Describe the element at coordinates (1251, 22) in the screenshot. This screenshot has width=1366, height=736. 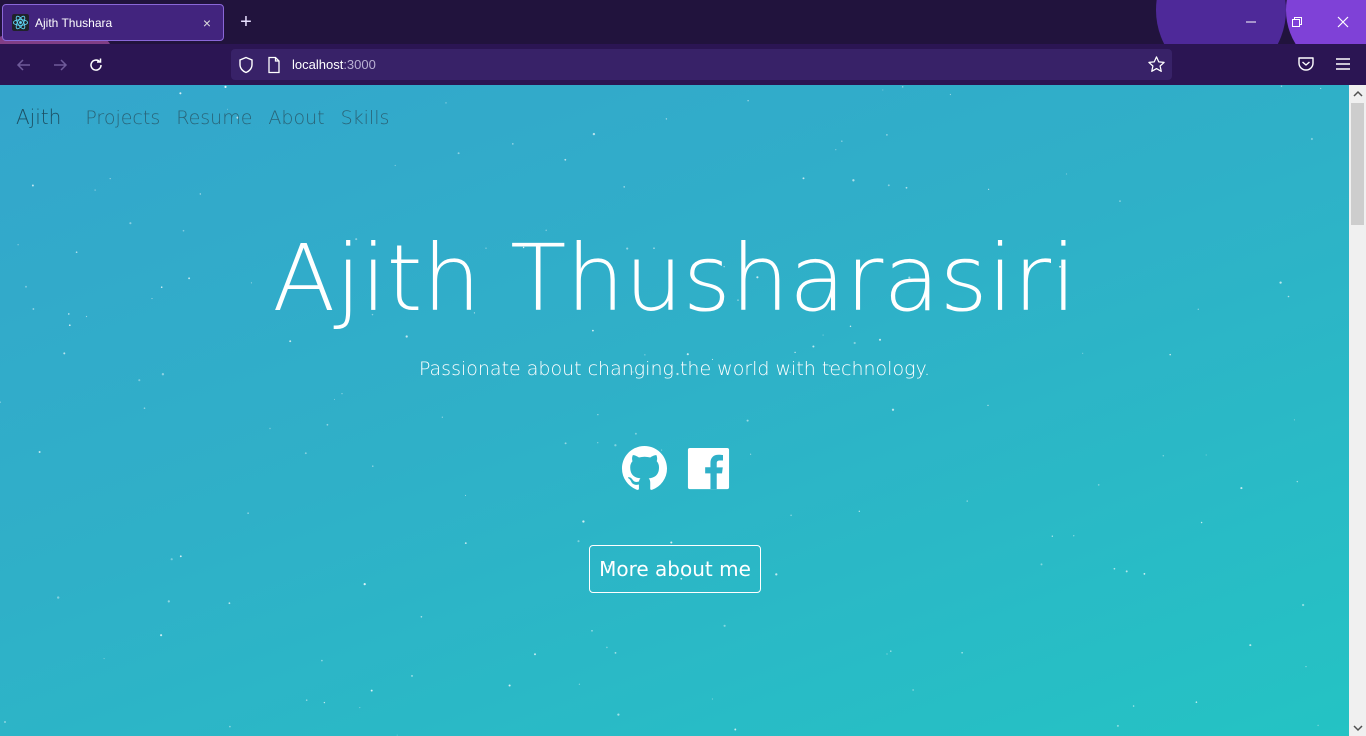
I see `minimize-button` at that location.